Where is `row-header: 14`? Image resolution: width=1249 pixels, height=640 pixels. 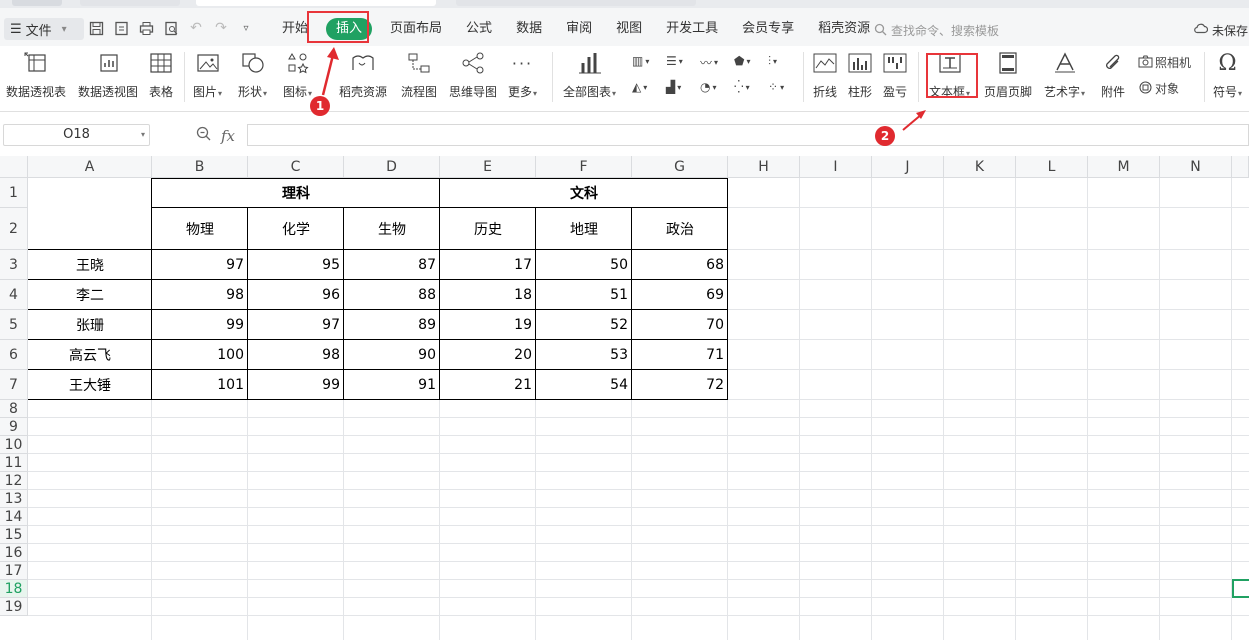 row-header: 14 is located at coordinates (14, 517).